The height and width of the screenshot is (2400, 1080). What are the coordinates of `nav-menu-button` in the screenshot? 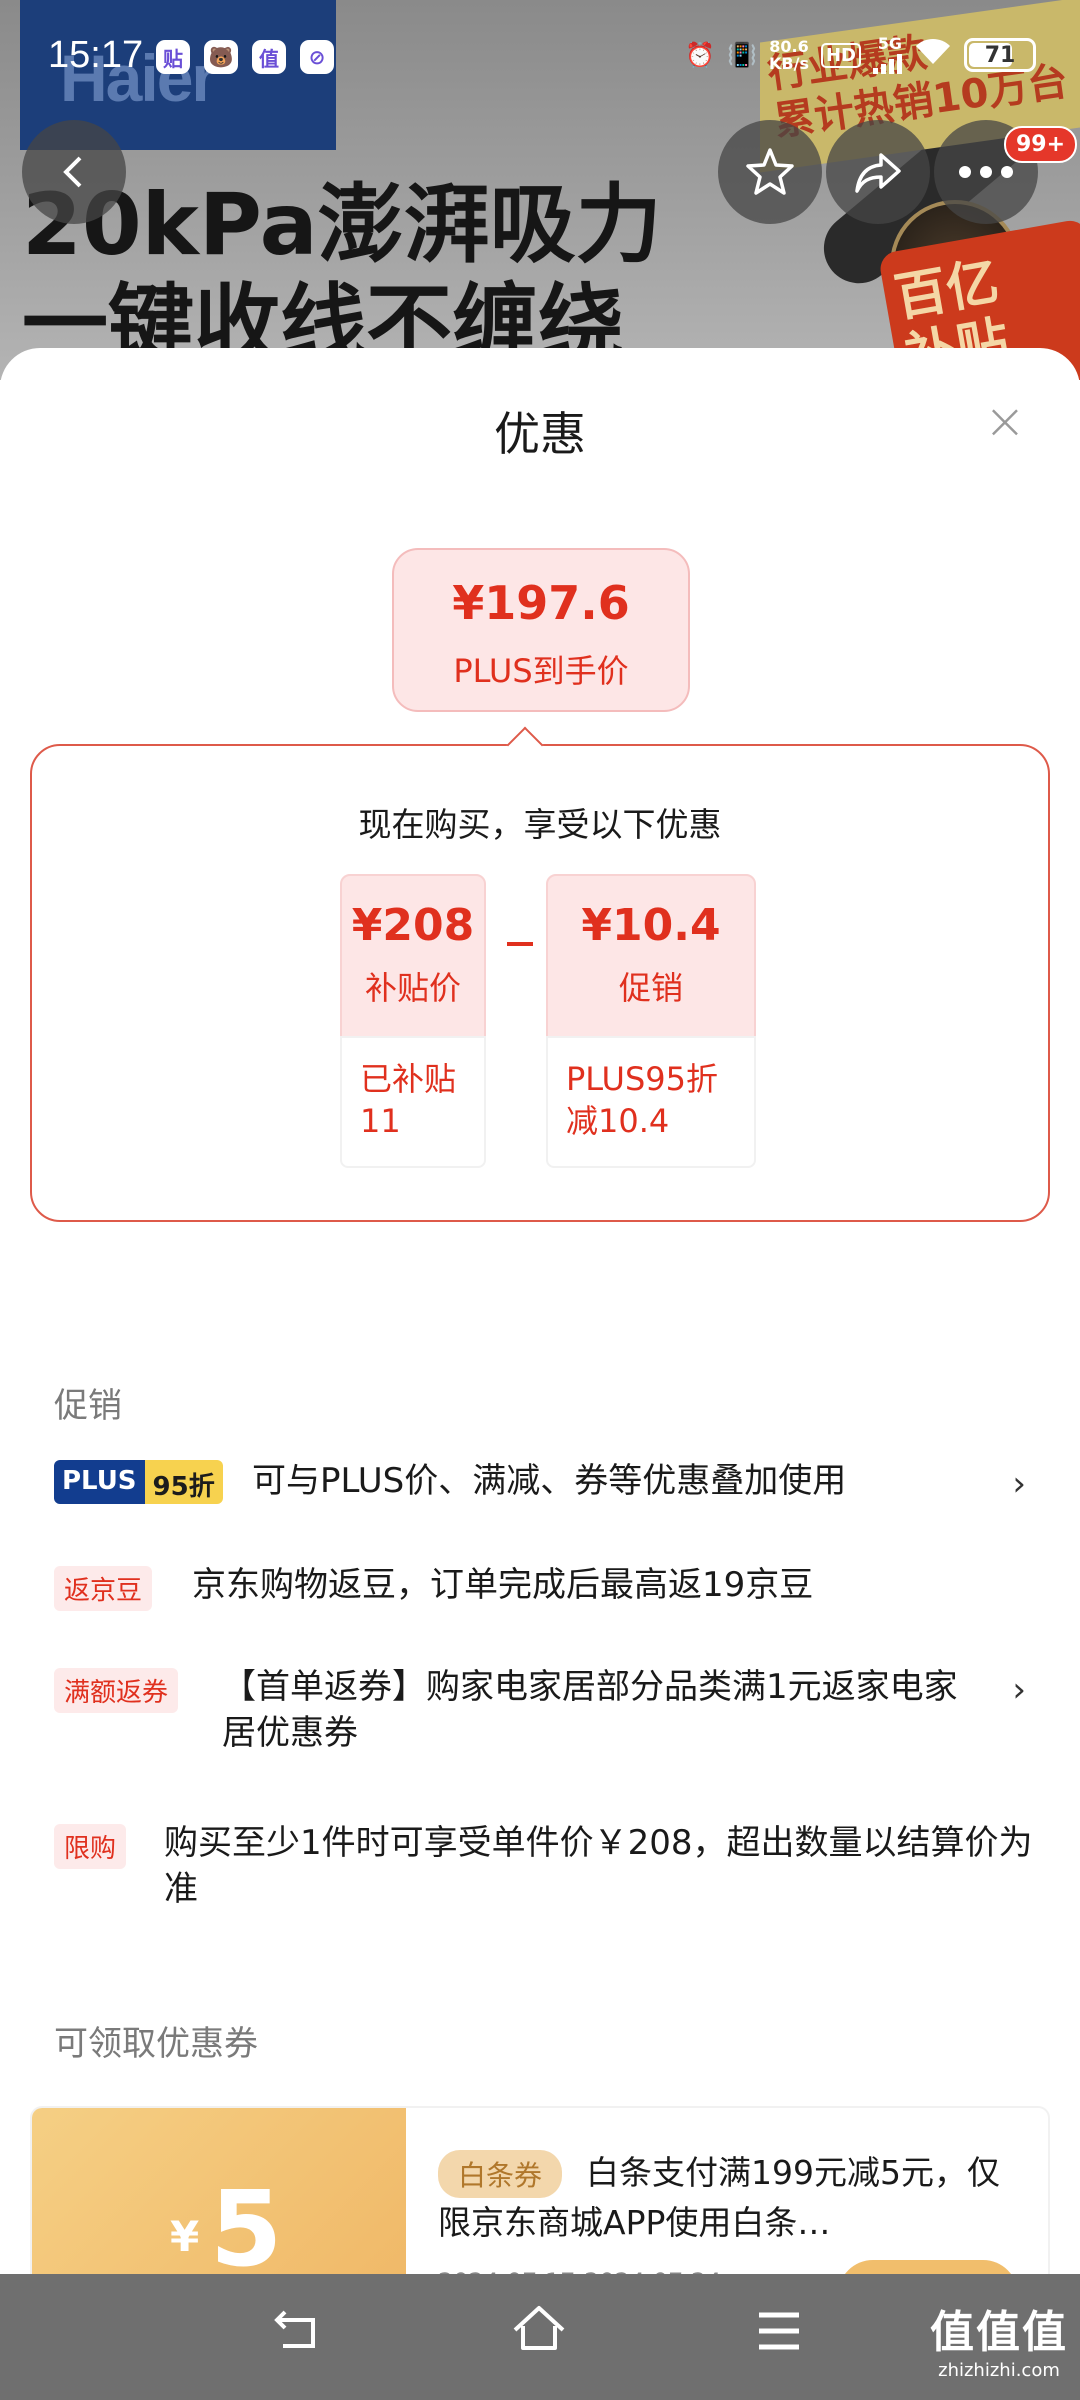 It's located at (779, 2337).